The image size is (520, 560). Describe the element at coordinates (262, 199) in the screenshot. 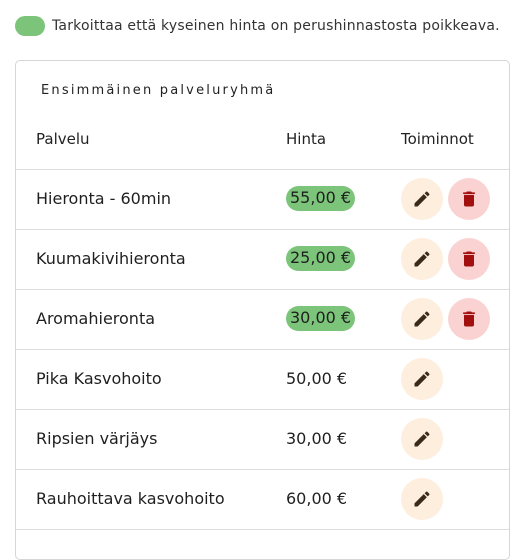

I see `table-row: Hieronta - 60min 55,00 €` at that location.